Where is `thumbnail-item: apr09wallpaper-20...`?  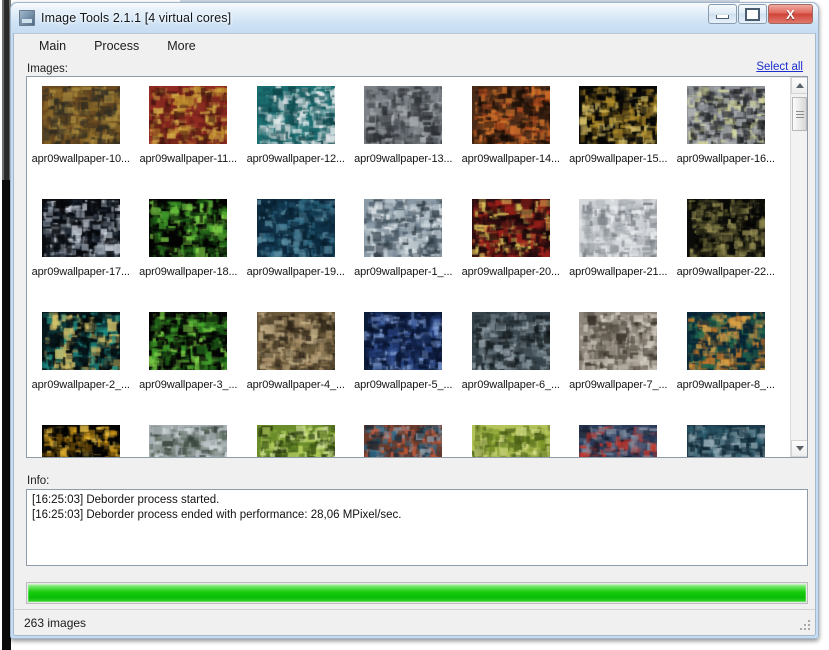
thumbnail-item: apr09wallpaper-20... is located at coordinates (511, 253).